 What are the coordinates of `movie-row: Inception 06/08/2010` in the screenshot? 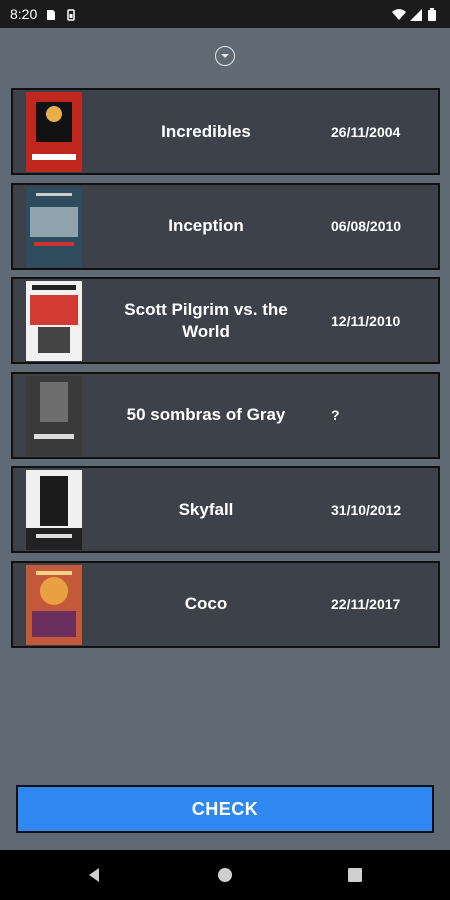 It's located at (225, 226).